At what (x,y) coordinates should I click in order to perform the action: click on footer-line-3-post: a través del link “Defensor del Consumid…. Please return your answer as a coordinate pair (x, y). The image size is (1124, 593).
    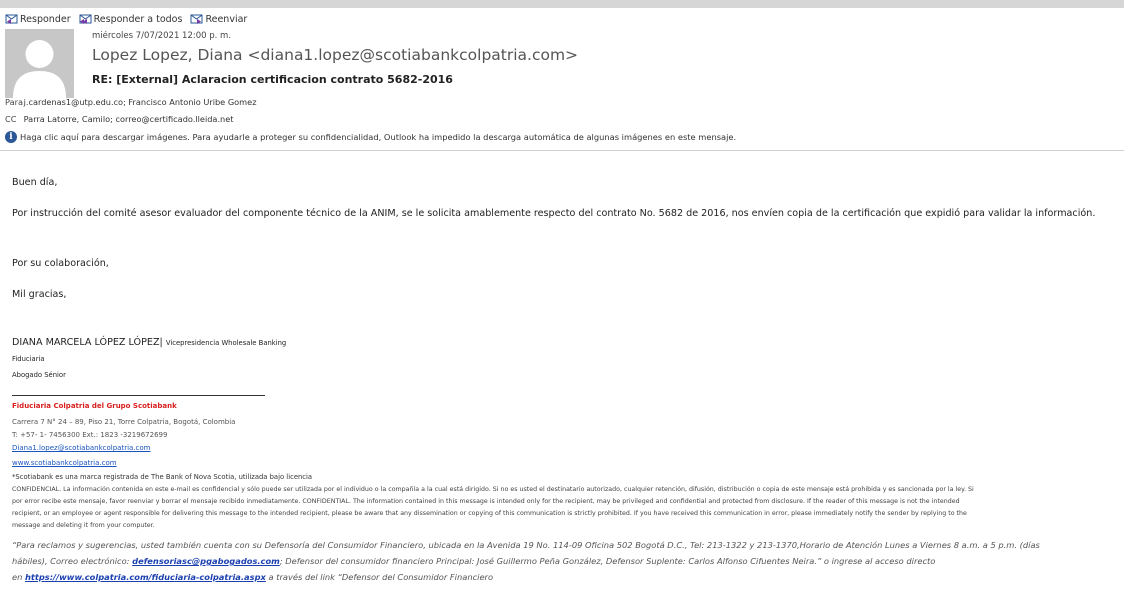
    Looking at the image, I should click on (379, 577).